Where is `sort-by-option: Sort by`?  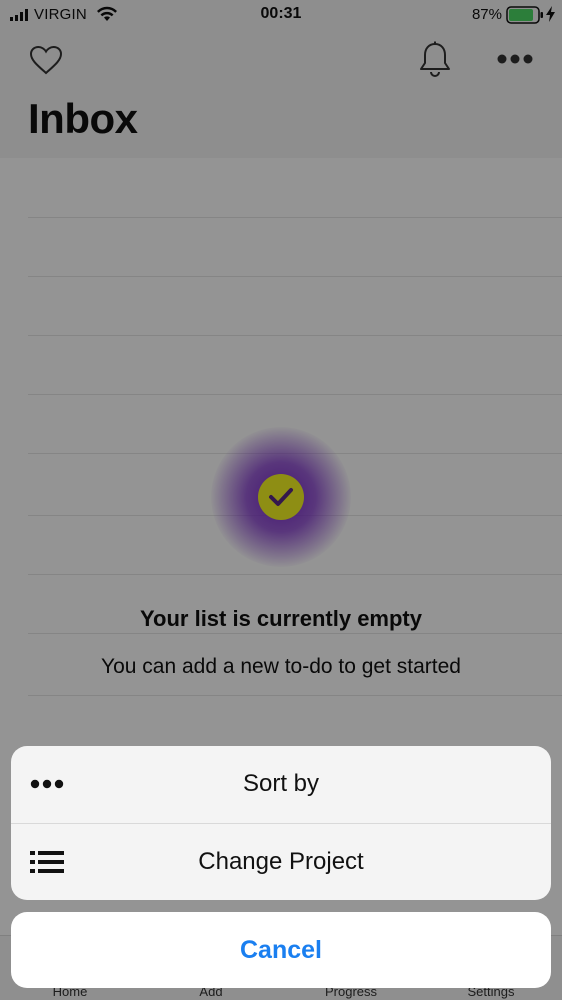
sort-by-option: Sort by is located at coordinates (281, 785).